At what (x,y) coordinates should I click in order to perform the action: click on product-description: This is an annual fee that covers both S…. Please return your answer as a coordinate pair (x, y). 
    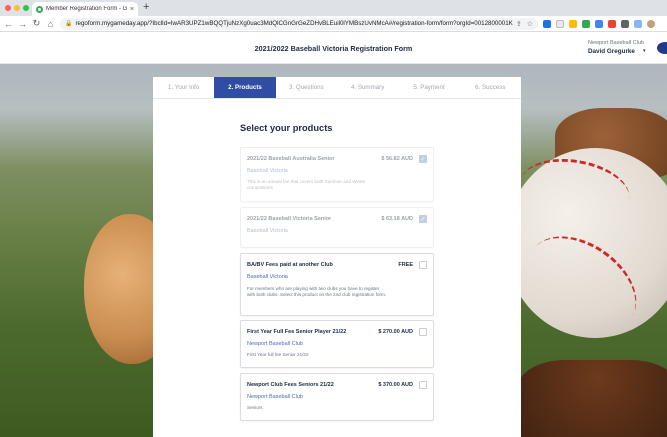
    Looking at the image, I should click on (306, 185).